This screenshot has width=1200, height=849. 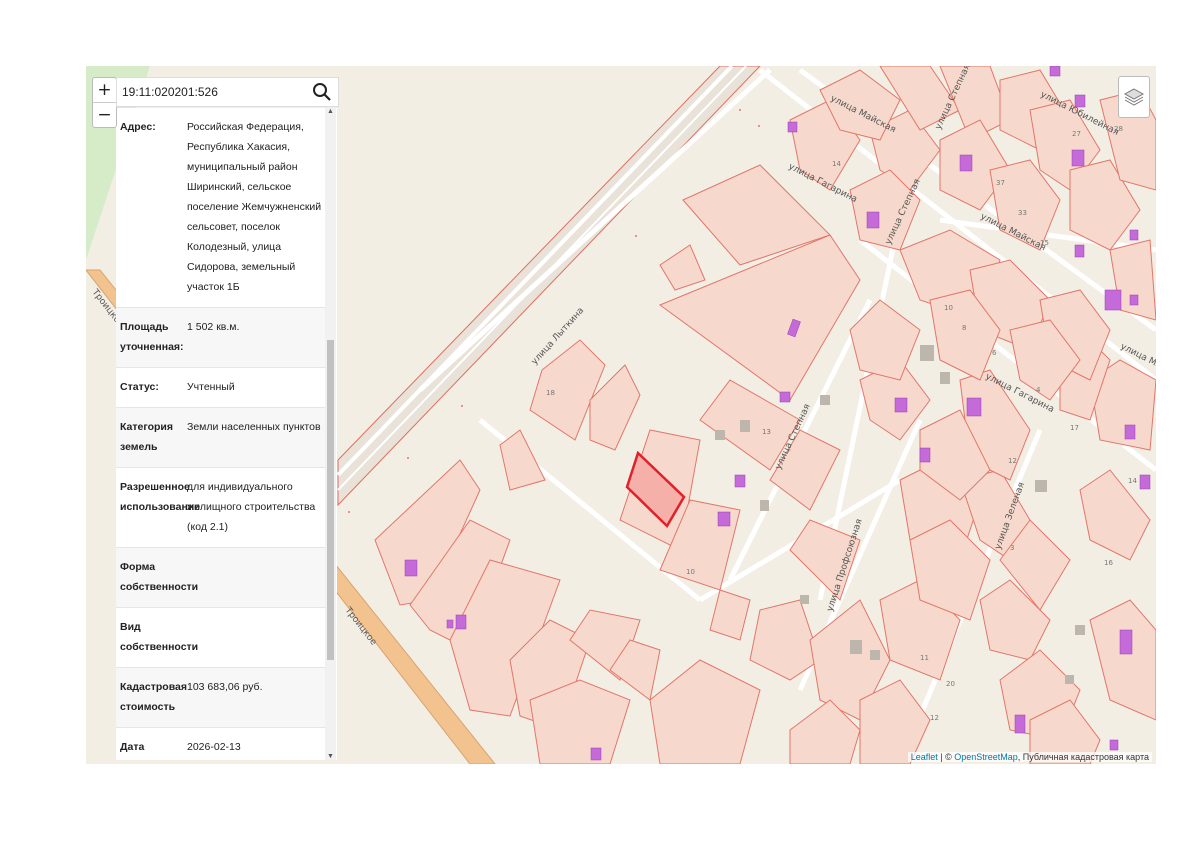 I want to click on house-number: 8, so click(x=964, y=328).